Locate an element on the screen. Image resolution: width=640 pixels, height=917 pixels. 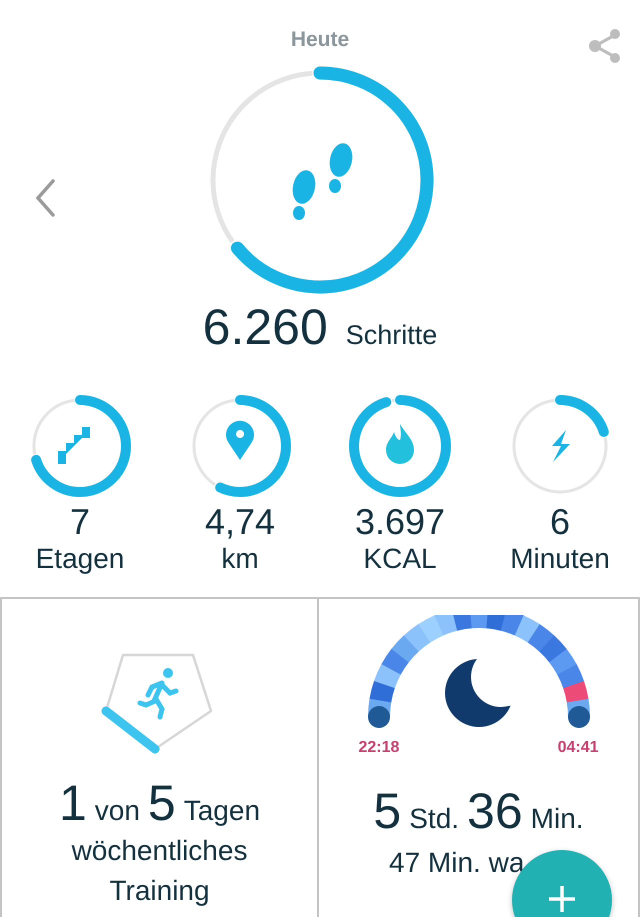
stat-label: Etagen is located at coordinates (80, 559).